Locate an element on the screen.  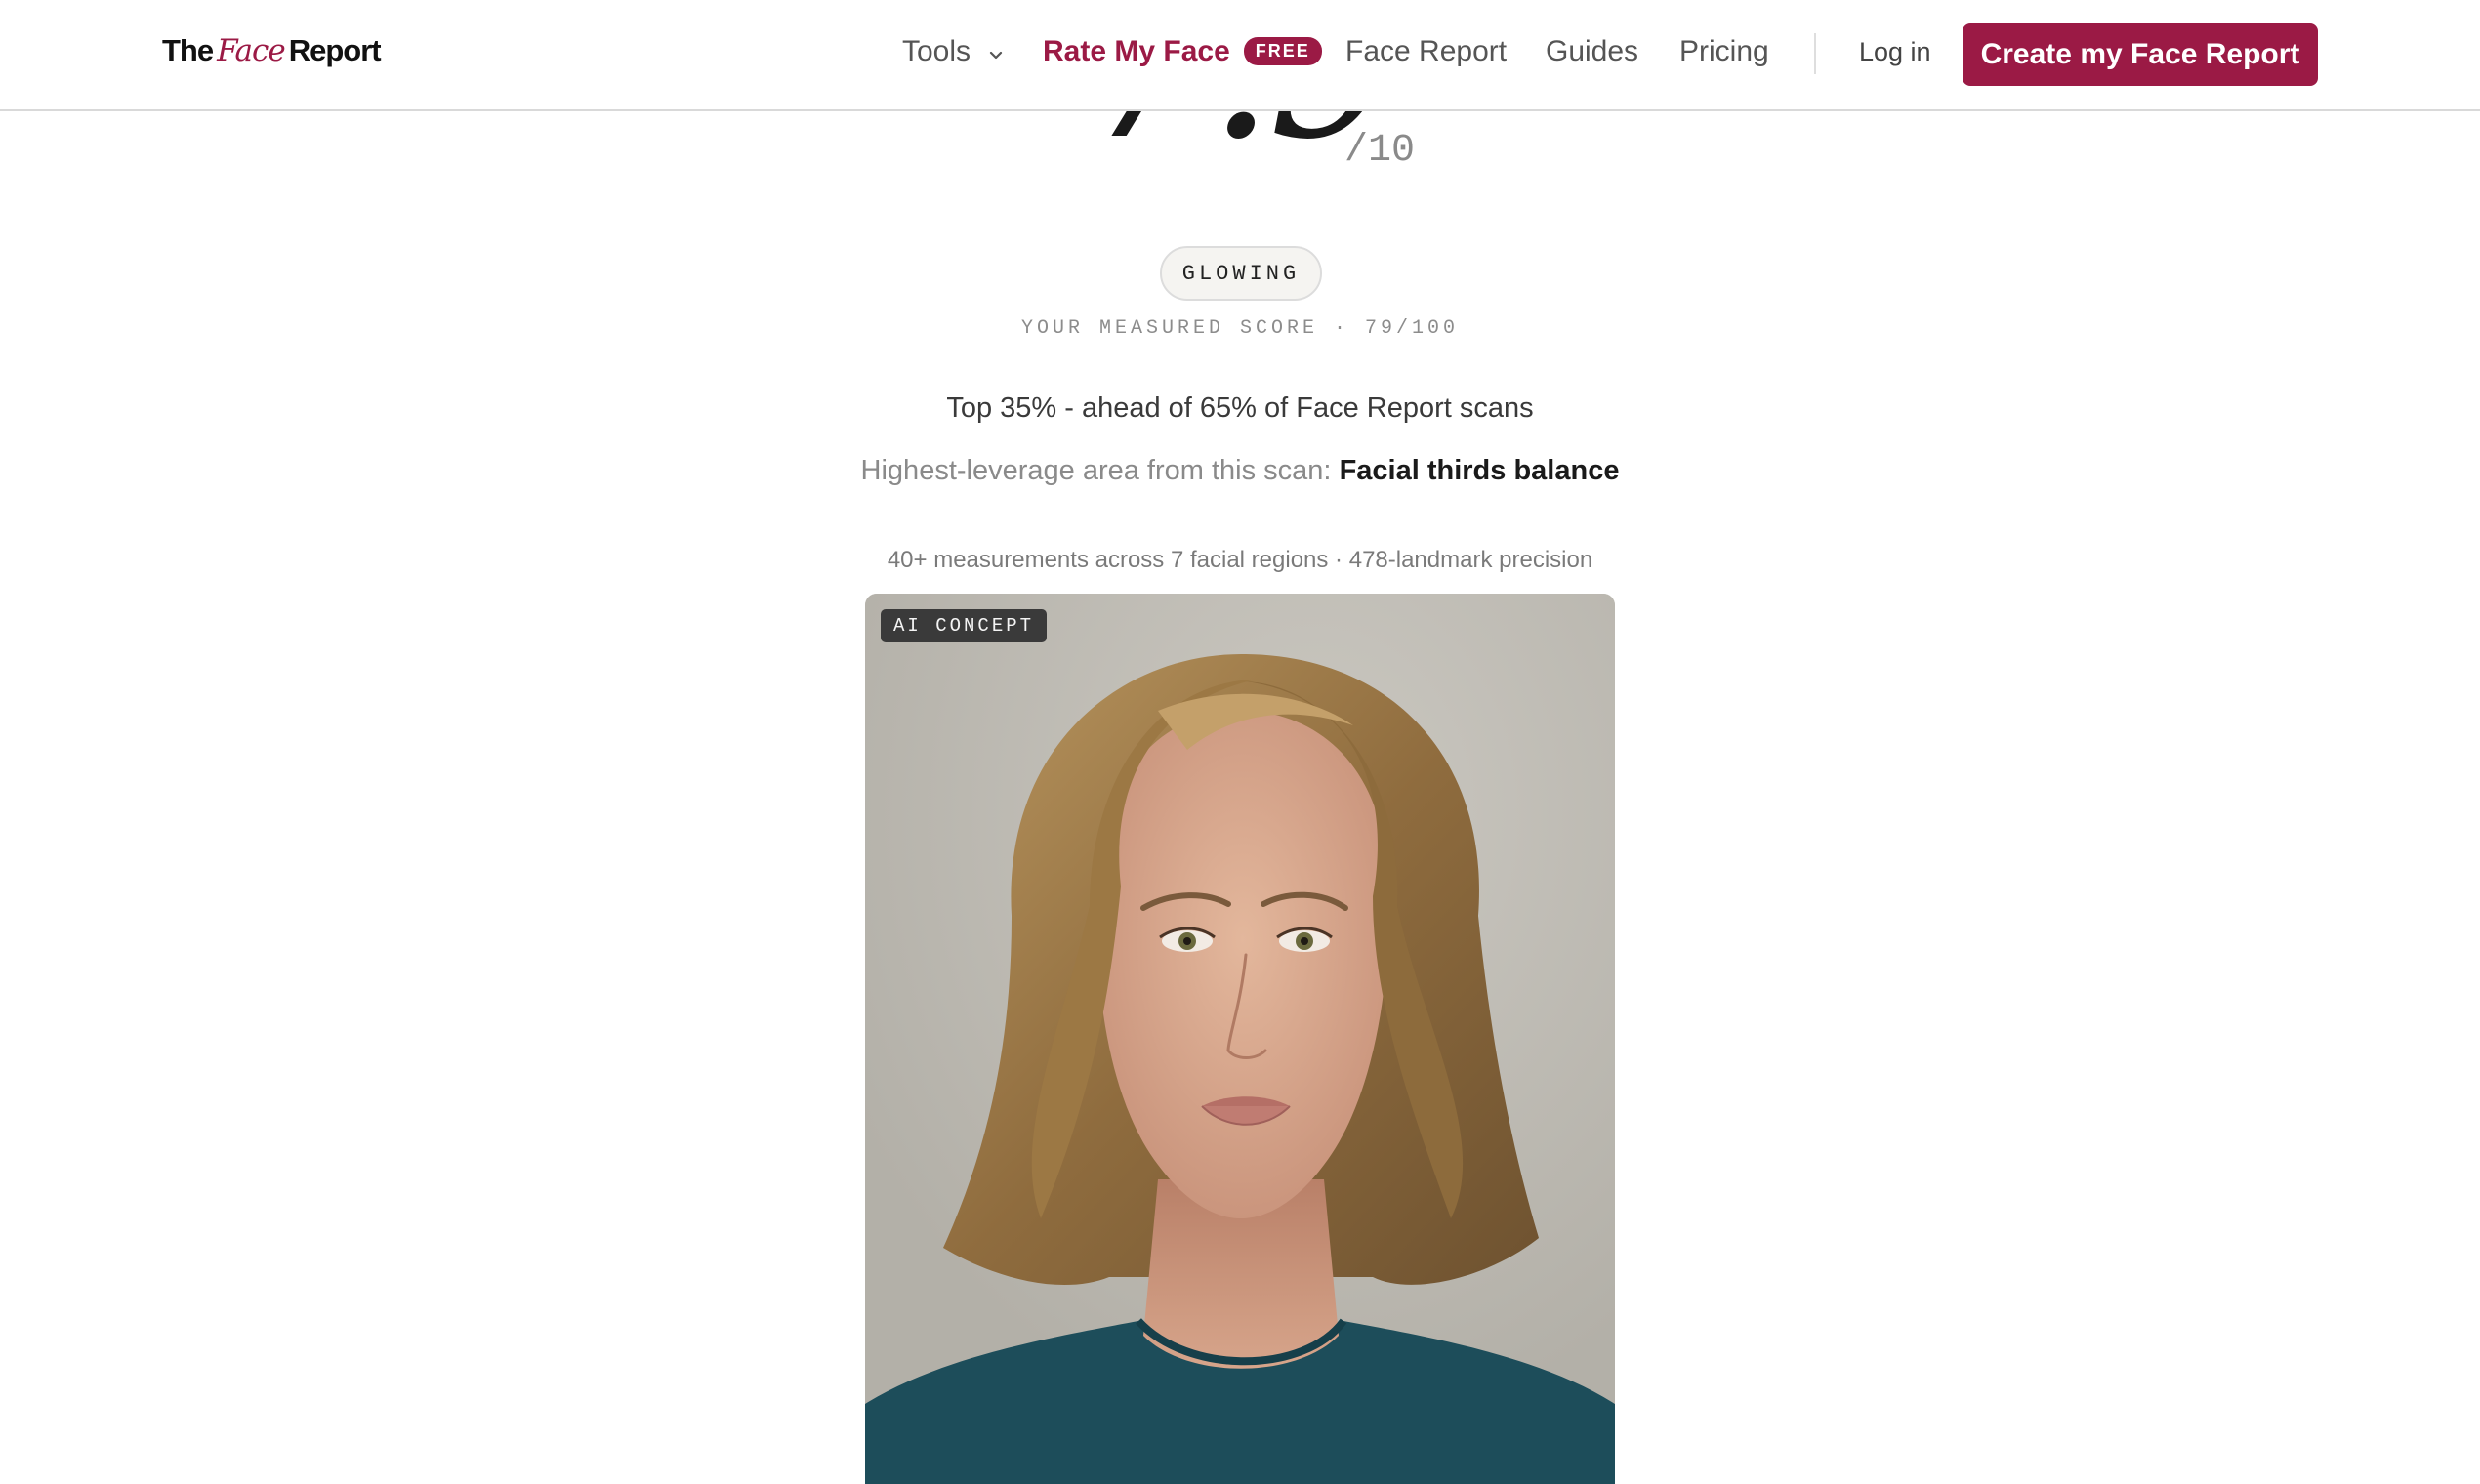
logo-word-report: Report is located at coordinates (335, 50).